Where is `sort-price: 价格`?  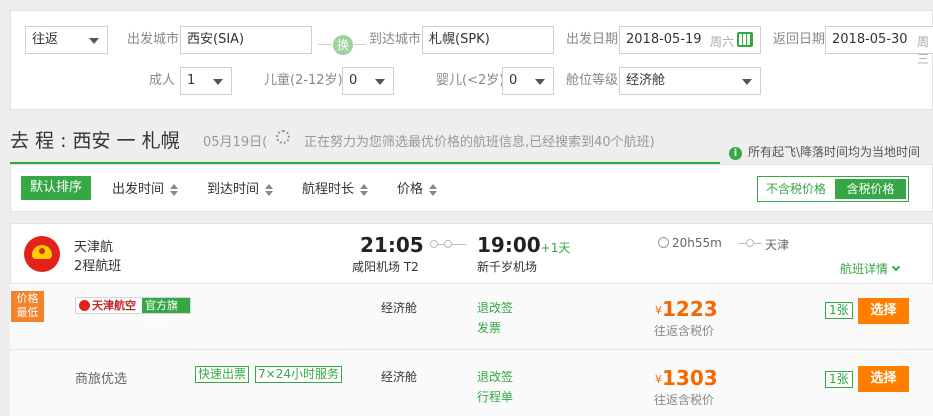 sort-price: 价格 is located at coordinates (417, 187).